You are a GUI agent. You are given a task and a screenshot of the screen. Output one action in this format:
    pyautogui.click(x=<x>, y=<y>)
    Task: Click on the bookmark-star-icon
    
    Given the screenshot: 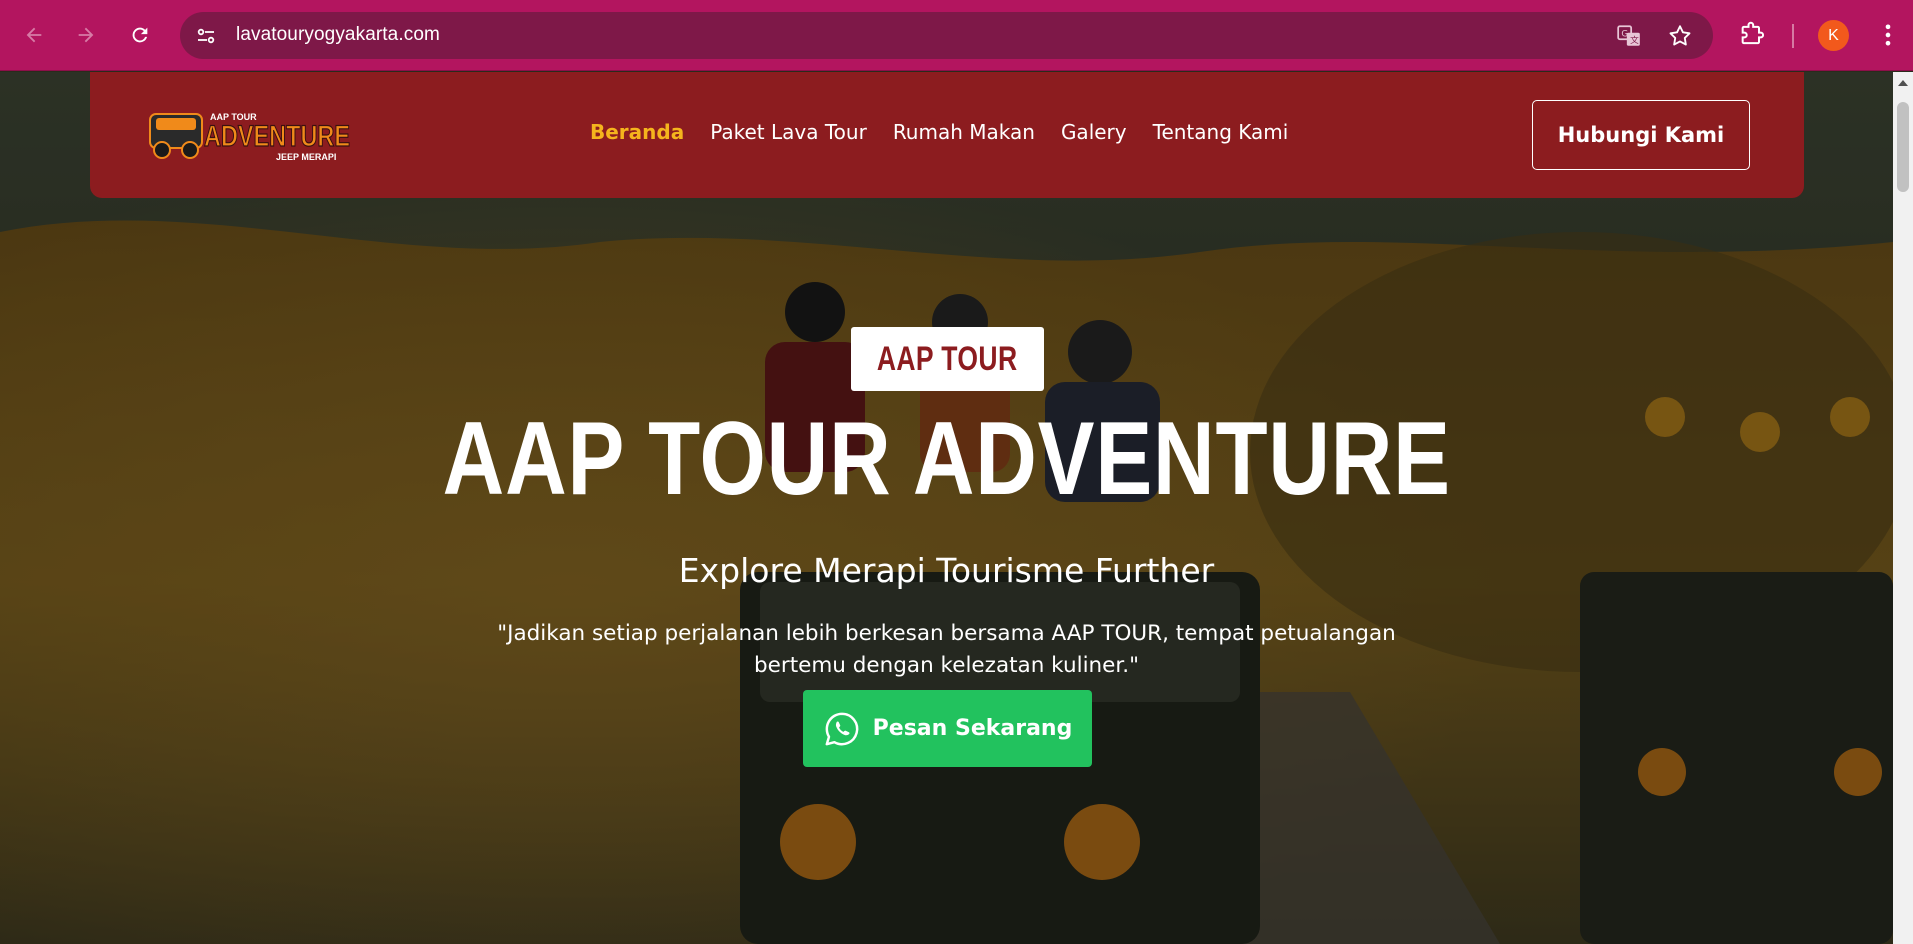 What is the action you would take?
    pyautogui.click(x=1680, y=36)
    